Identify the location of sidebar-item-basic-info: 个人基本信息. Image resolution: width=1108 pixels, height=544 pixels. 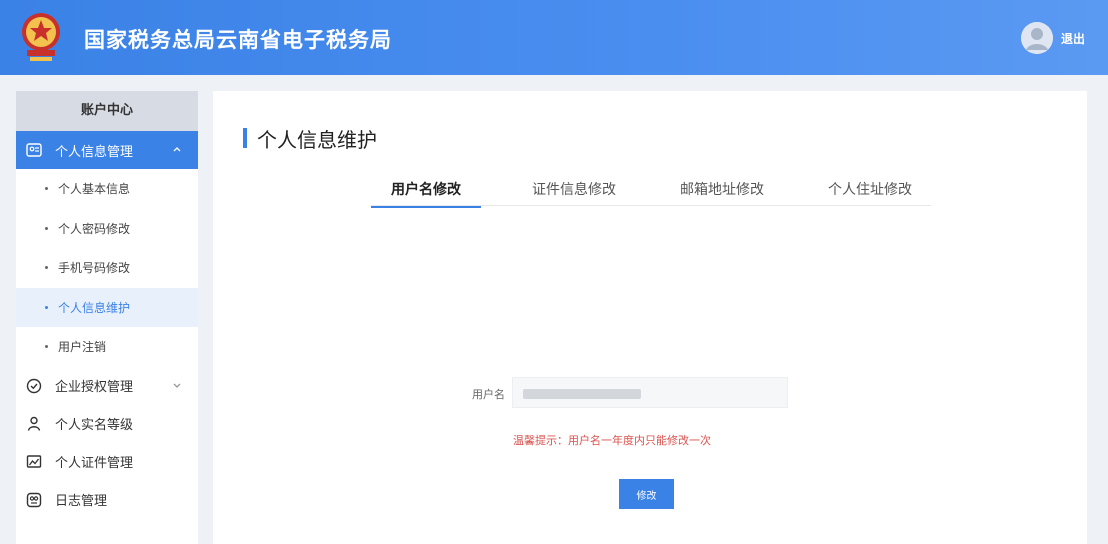
(107, 189).